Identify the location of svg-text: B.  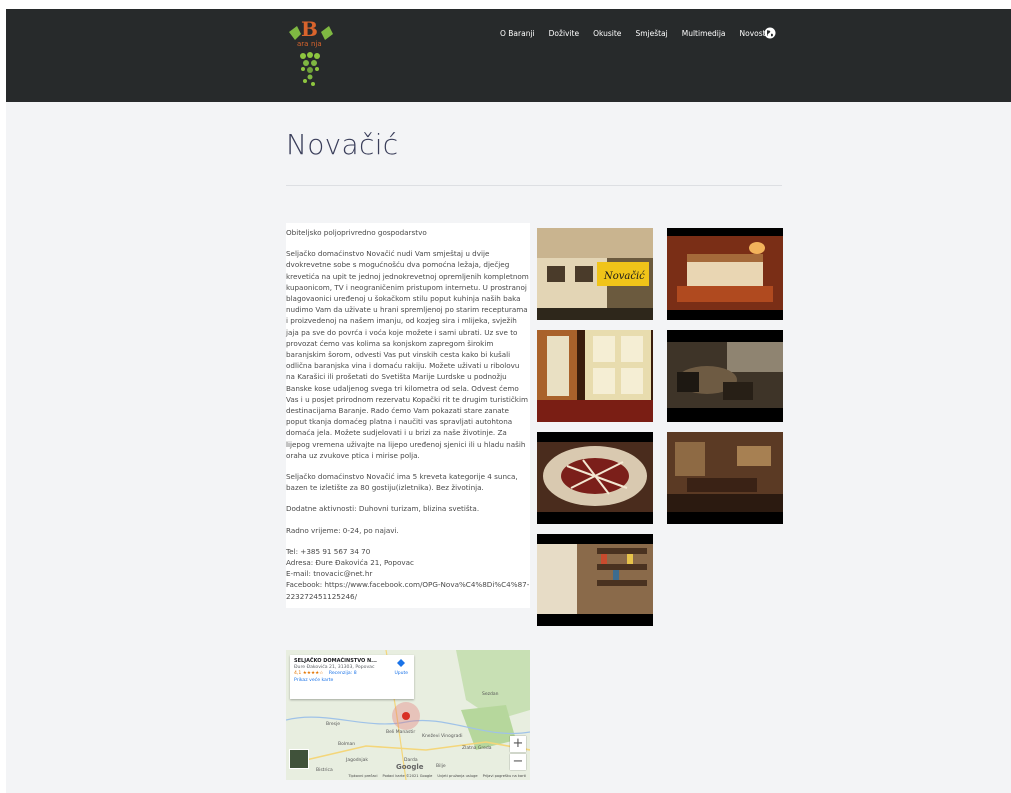
(309, 29).